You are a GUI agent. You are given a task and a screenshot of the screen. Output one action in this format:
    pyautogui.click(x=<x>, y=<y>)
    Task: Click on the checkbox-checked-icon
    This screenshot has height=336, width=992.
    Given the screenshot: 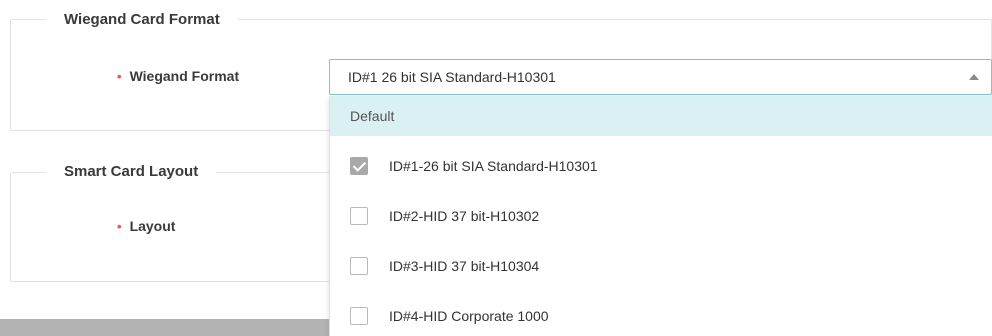 What is the action you would take?
    pyautogui.click(x=359, y=166)
    